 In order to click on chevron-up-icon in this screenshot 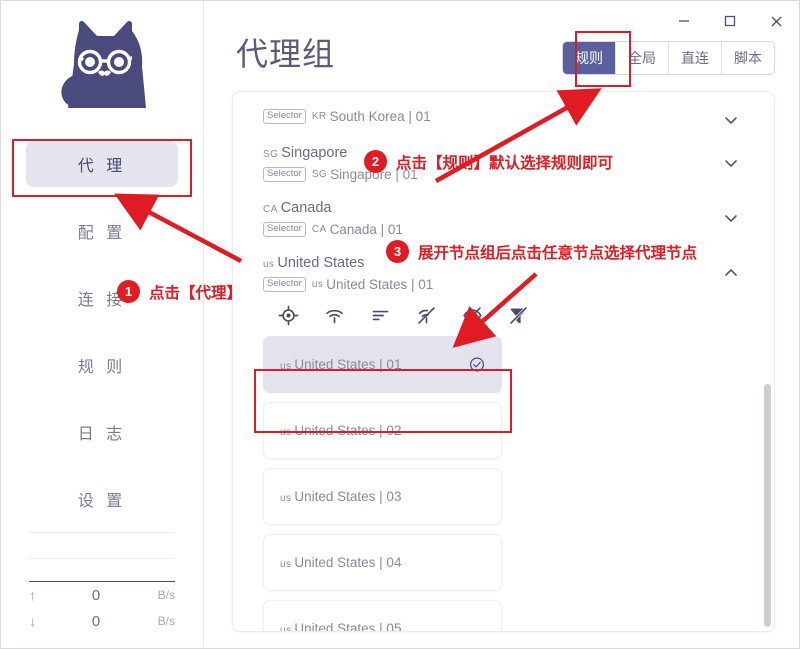, I will do `click(731, 273)`.